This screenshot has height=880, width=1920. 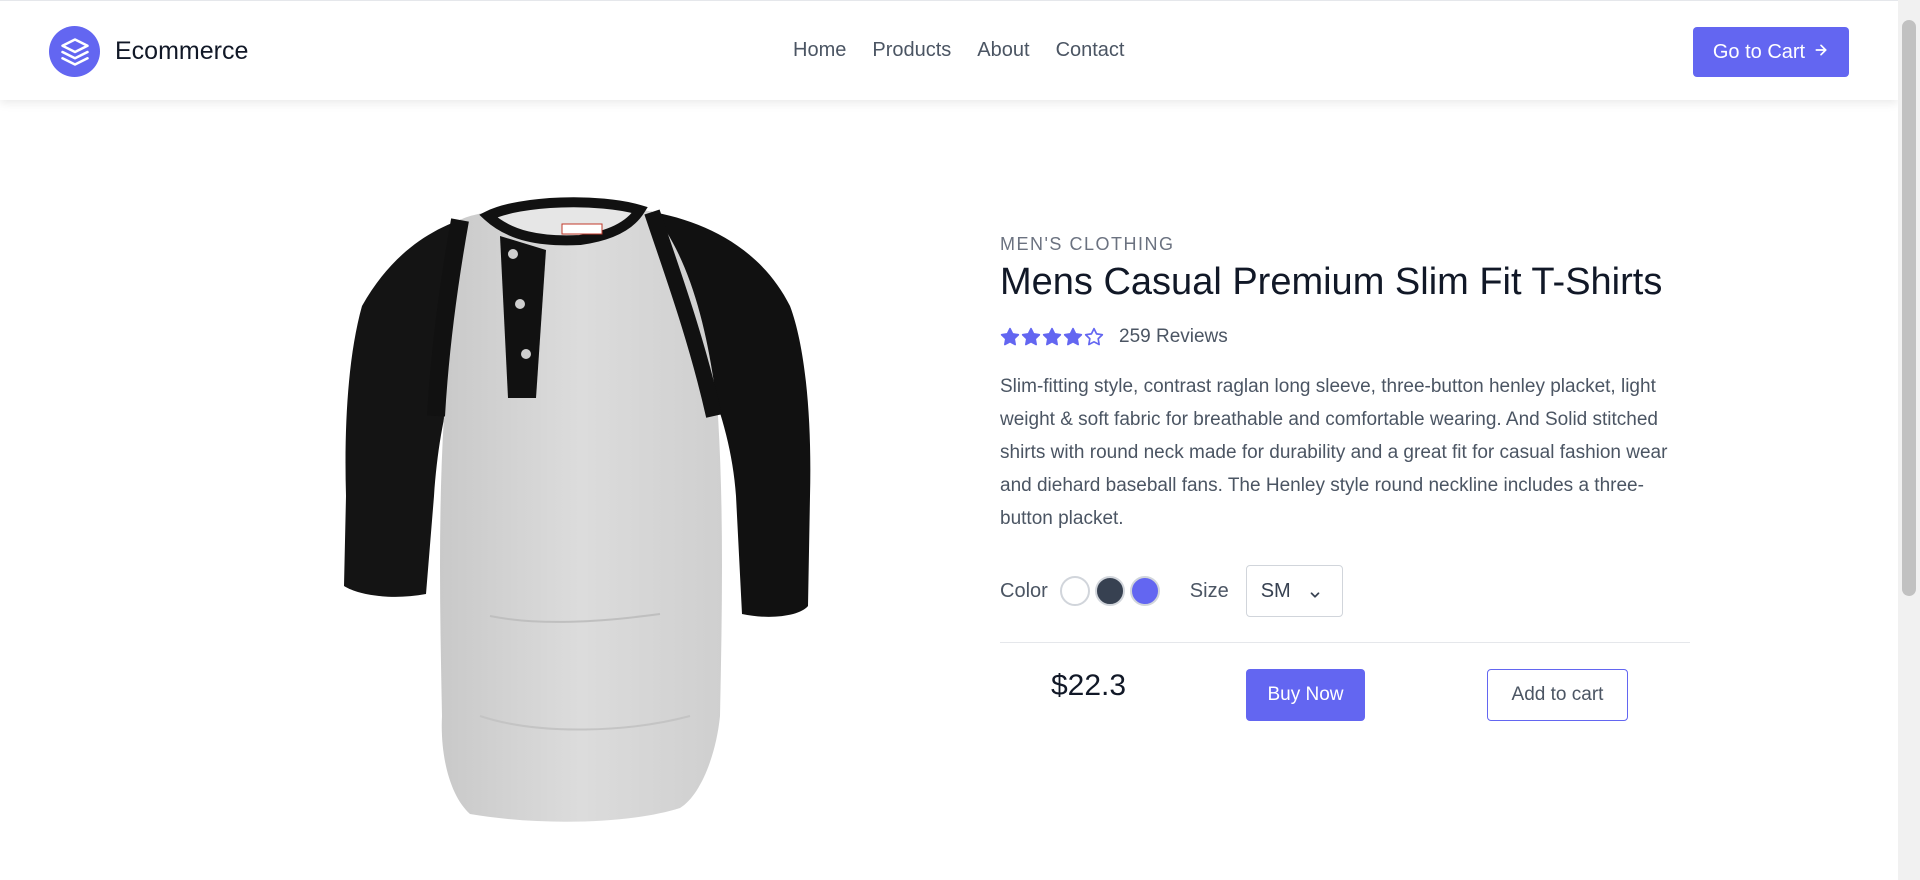 What do you see at coordinates (1909, 308) in the screenshot?
I see `scrollbar-thumb` at bounding box center [1909, 308].